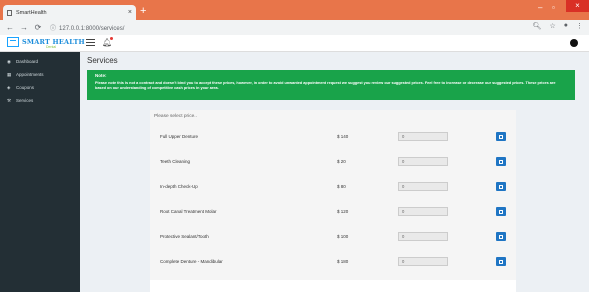 The width and height of the screenshot is (589, 292). I want to click on service-row: Complete Denture - Mandibular $ 180 0, so click(333, 263).